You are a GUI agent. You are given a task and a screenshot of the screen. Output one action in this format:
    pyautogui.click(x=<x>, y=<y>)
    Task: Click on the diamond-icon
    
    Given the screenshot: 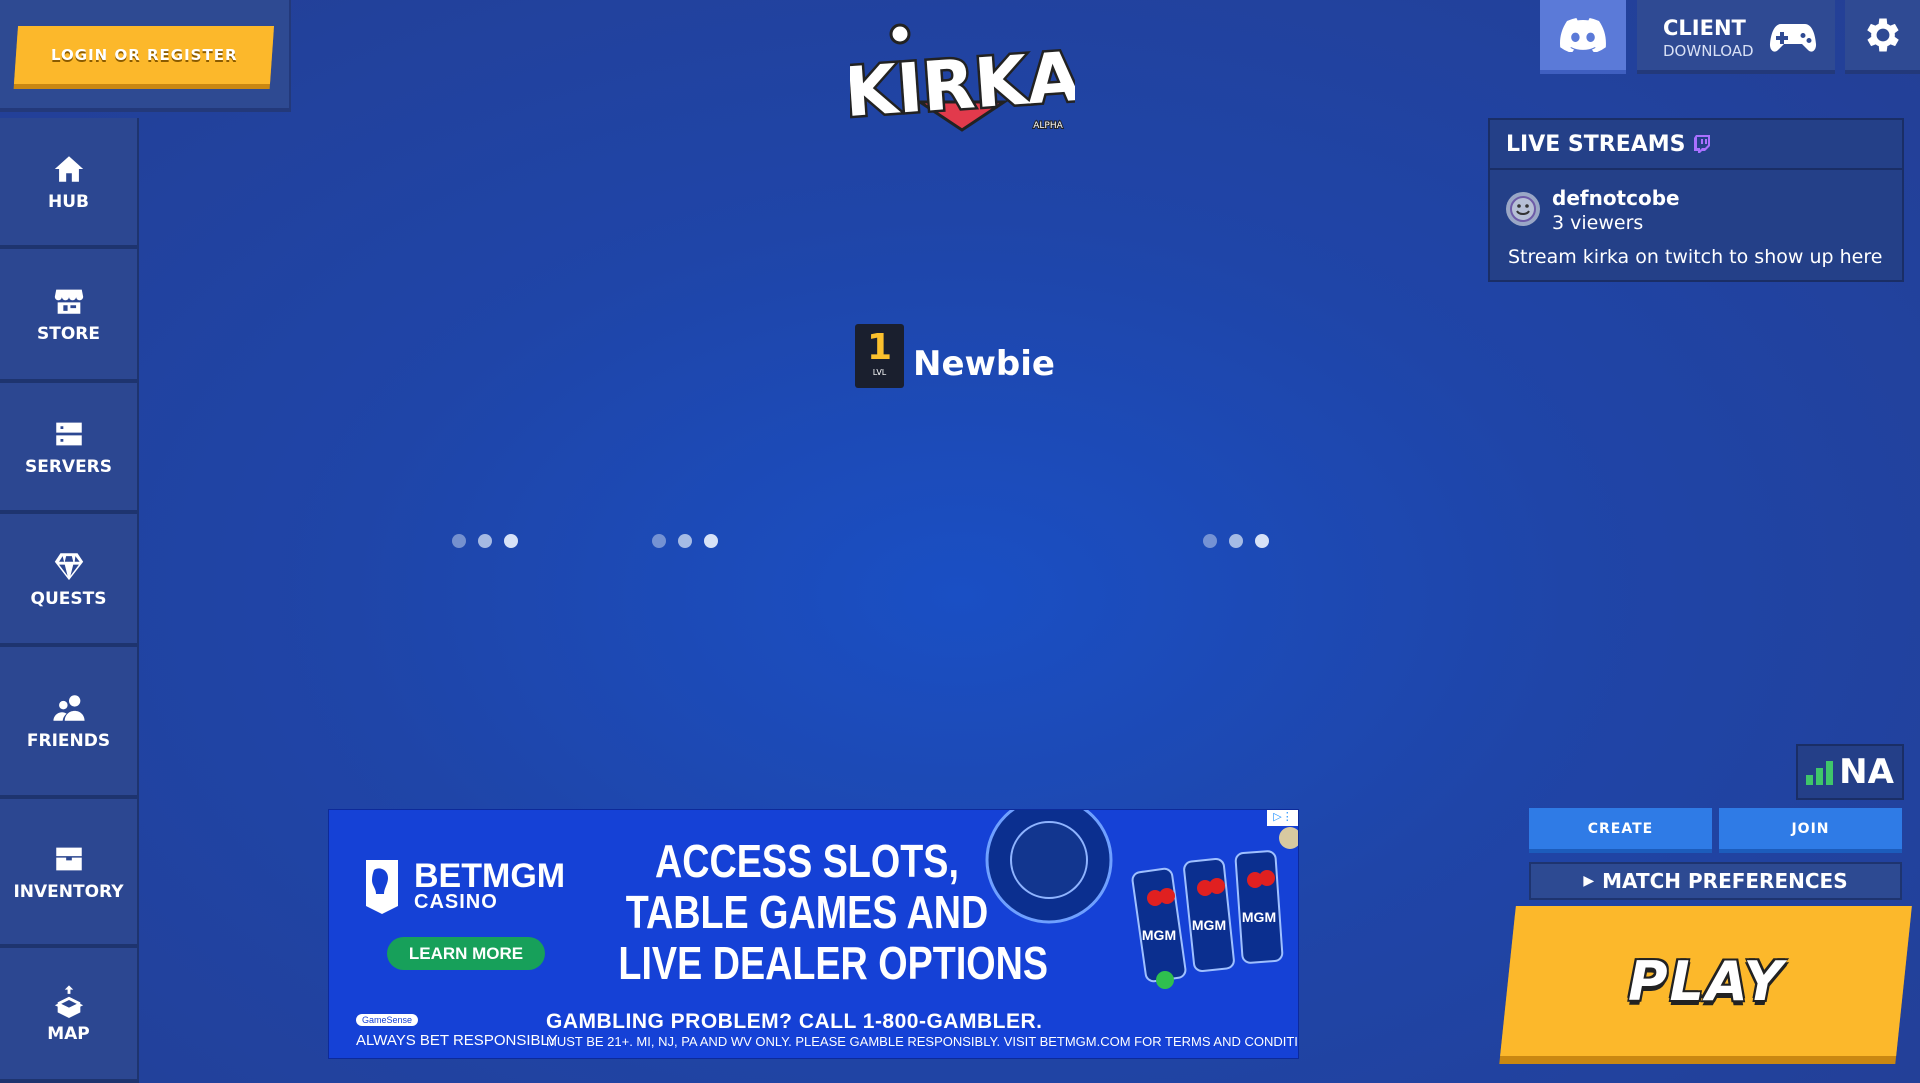 What is the action you would take?
    pyautogui.click(x=68, y=566)
    